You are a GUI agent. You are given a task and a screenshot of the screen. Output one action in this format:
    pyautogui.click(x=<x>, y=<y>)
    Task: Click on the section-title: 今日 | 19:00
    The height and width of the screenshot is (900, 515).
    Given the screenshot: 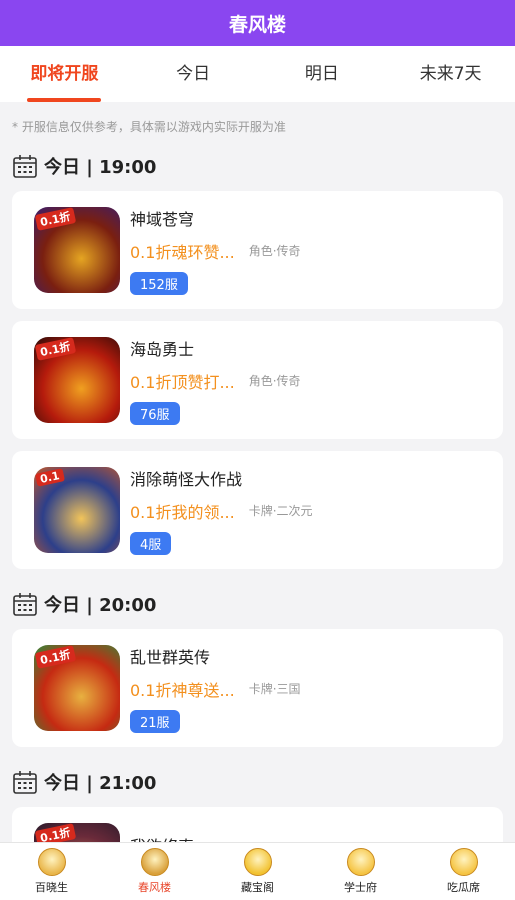 What is the action you would take?
    pyautogui.click(x=257, y=167)
    